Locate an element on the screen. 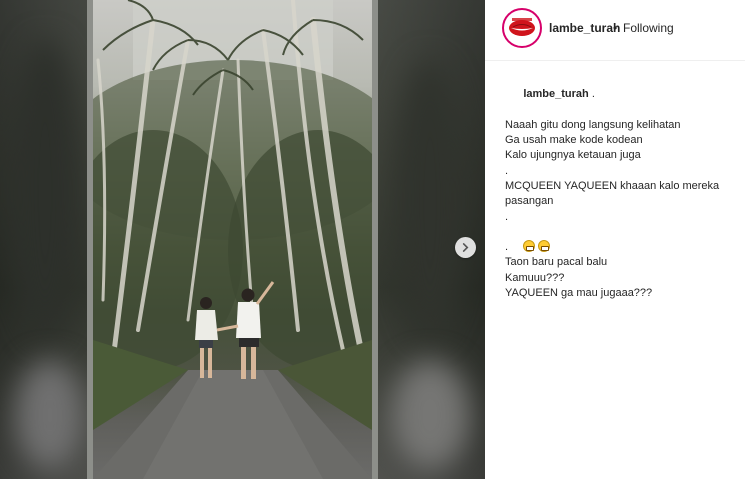  avatar is located at coordinates (522, 28).